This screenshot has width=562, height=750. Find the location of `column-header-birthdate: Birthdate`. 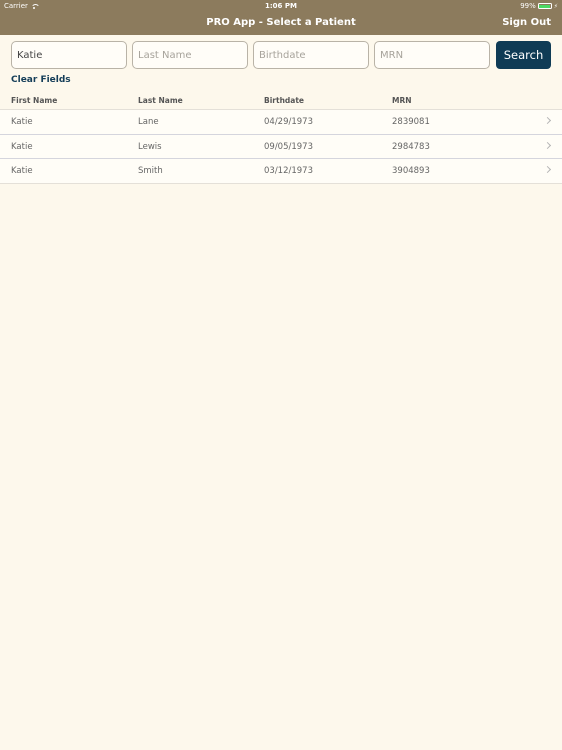

column-header-birthdate: Birthdate is located at coordinates (284, 100).